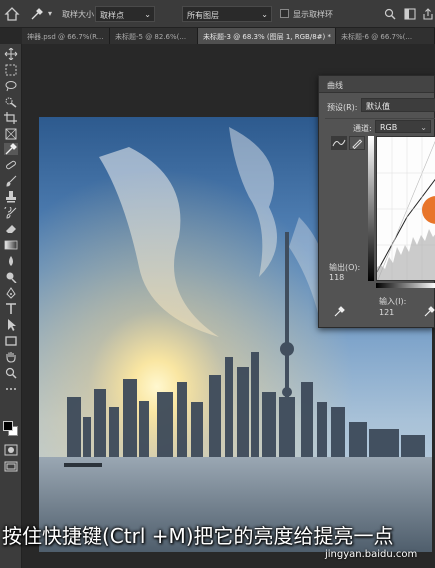  I want to click on eraser-tool-icon, so click(11, 229).